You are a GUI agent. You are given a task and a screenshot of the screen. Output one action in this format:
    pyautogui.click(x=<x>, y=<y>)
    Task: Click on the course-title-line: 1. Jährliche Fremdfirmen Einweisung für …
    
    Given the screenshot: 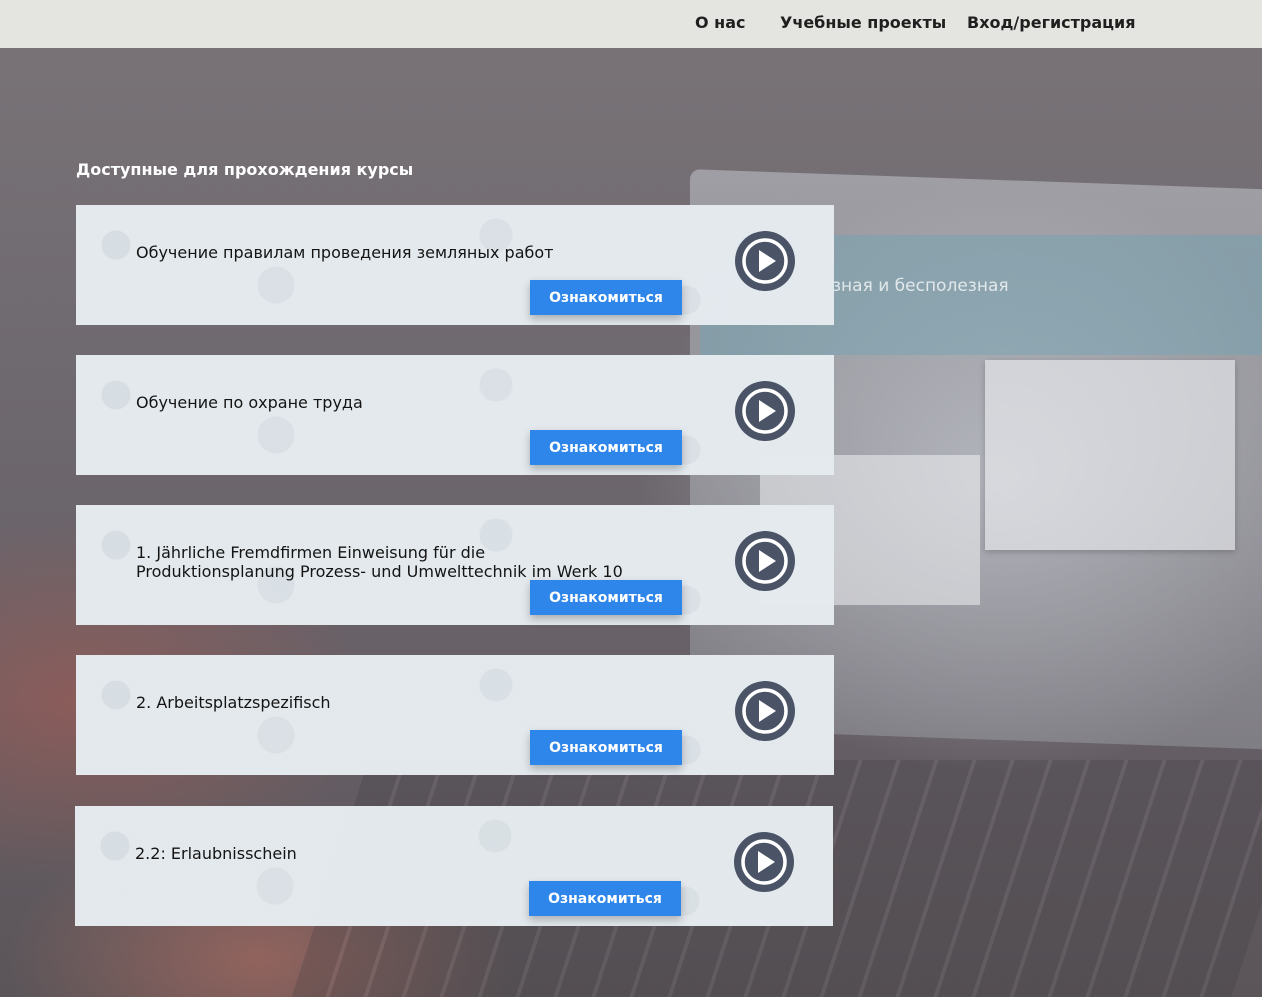 What is the action you would take?
    pyautogui.click(x=311, y=552)
    